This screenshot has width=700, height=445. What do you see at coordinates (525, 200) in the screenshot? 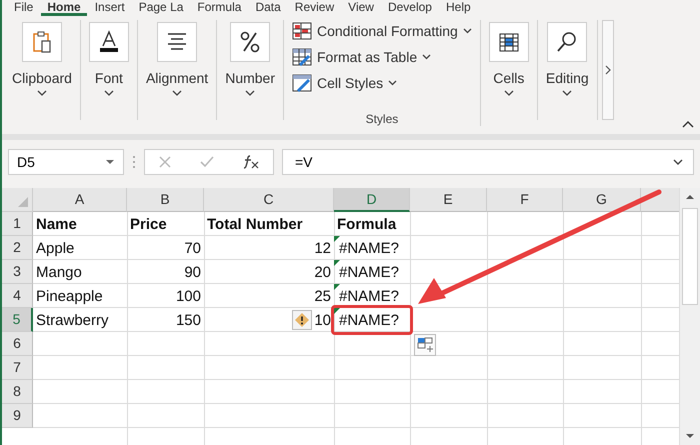
I see `column-header: F` at bounding box center [525, 200].